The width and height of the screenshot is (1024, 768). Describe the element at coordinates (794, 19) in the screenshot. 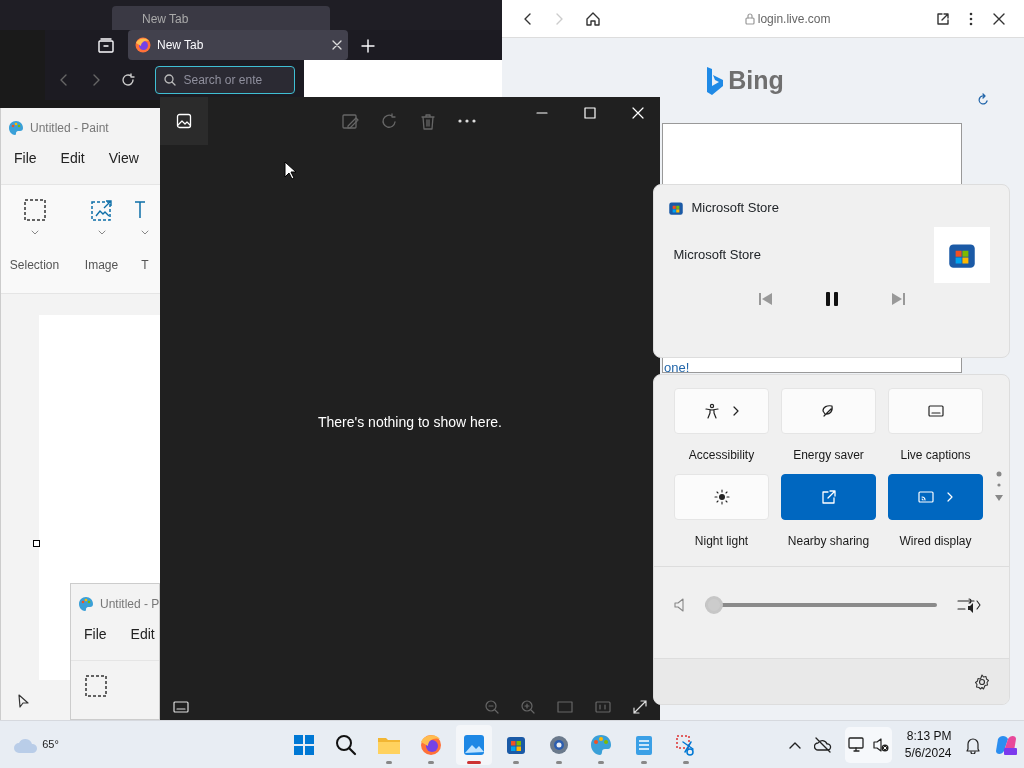

I see `address-text: login.live.com` at that location.